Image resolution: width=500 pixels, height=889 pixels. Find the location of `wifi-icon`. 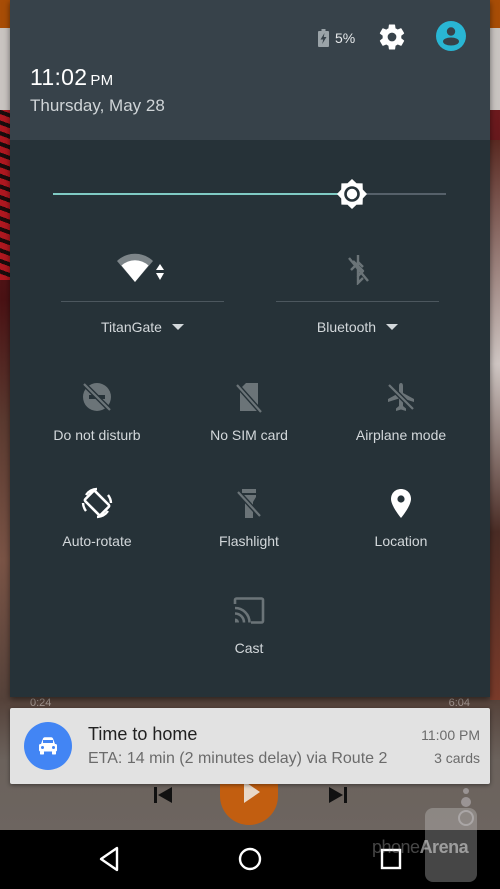

wifi-icon is located at coordinates (143, 269).